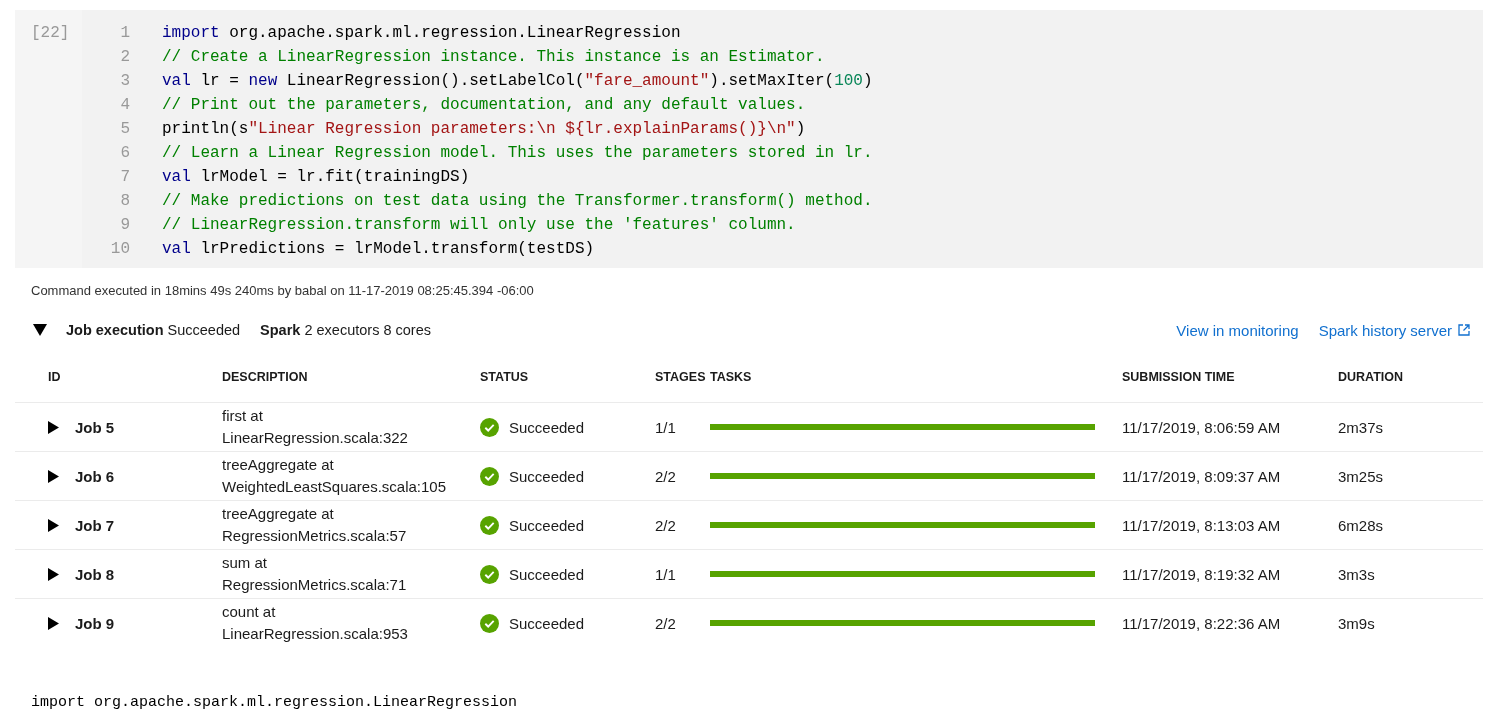 The width and height of the screenshot is (1497, 714). Describe the element at coordinates (316, 177) in the screenshot. I see `code-line: val lrModel = lr.fit(trainingDS)` at that location.